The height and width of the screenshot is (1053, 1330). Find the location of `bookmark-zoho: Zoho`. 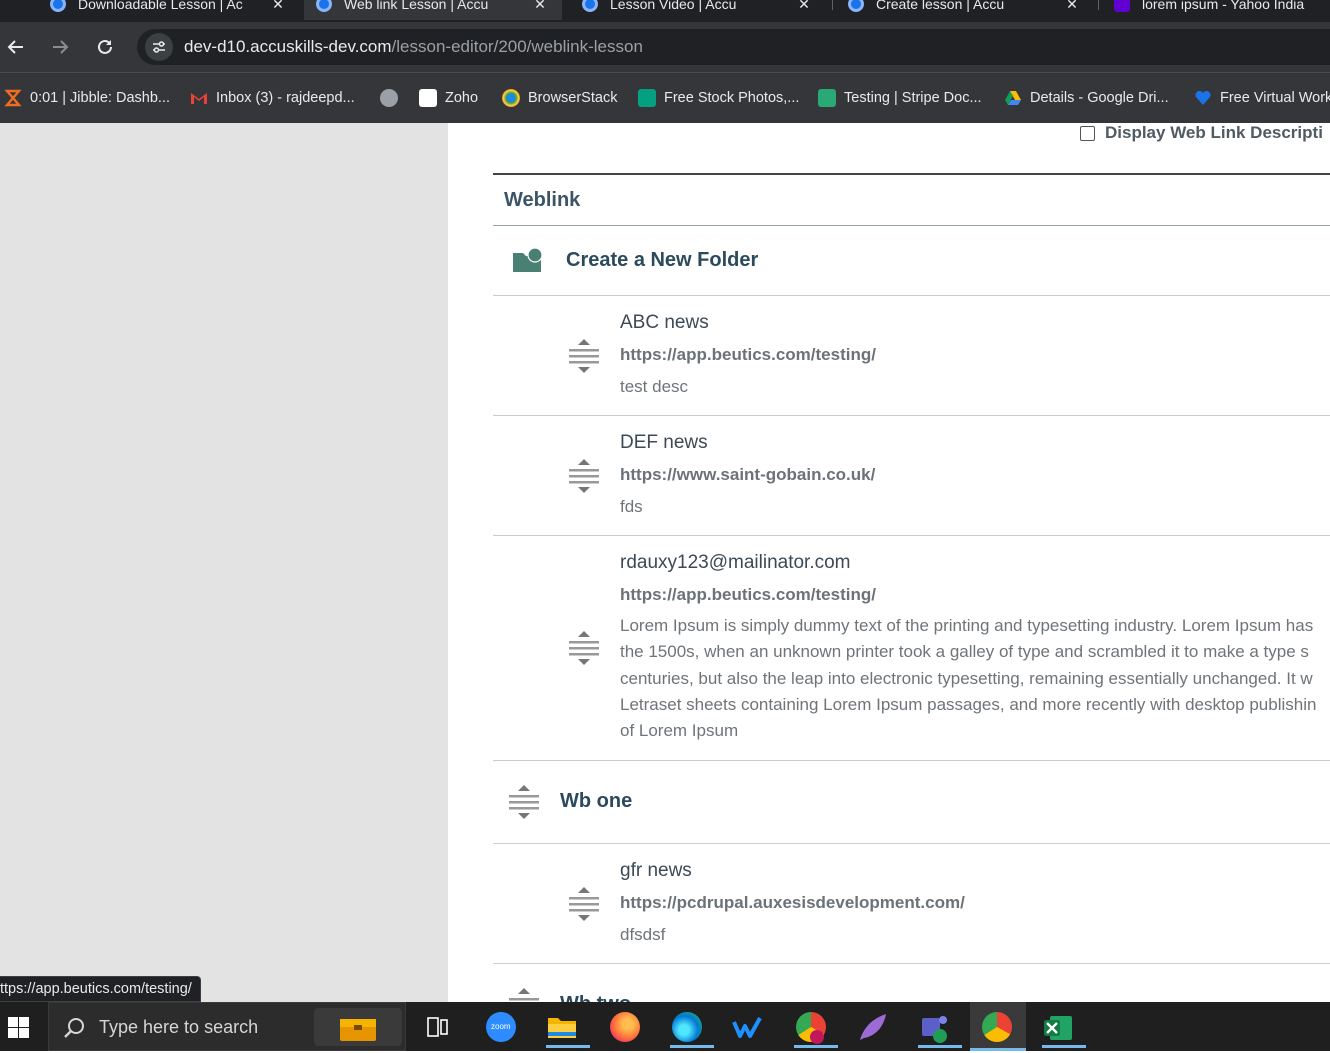

bookmark-zoho: Zoho is located at coordinates (448, 98).